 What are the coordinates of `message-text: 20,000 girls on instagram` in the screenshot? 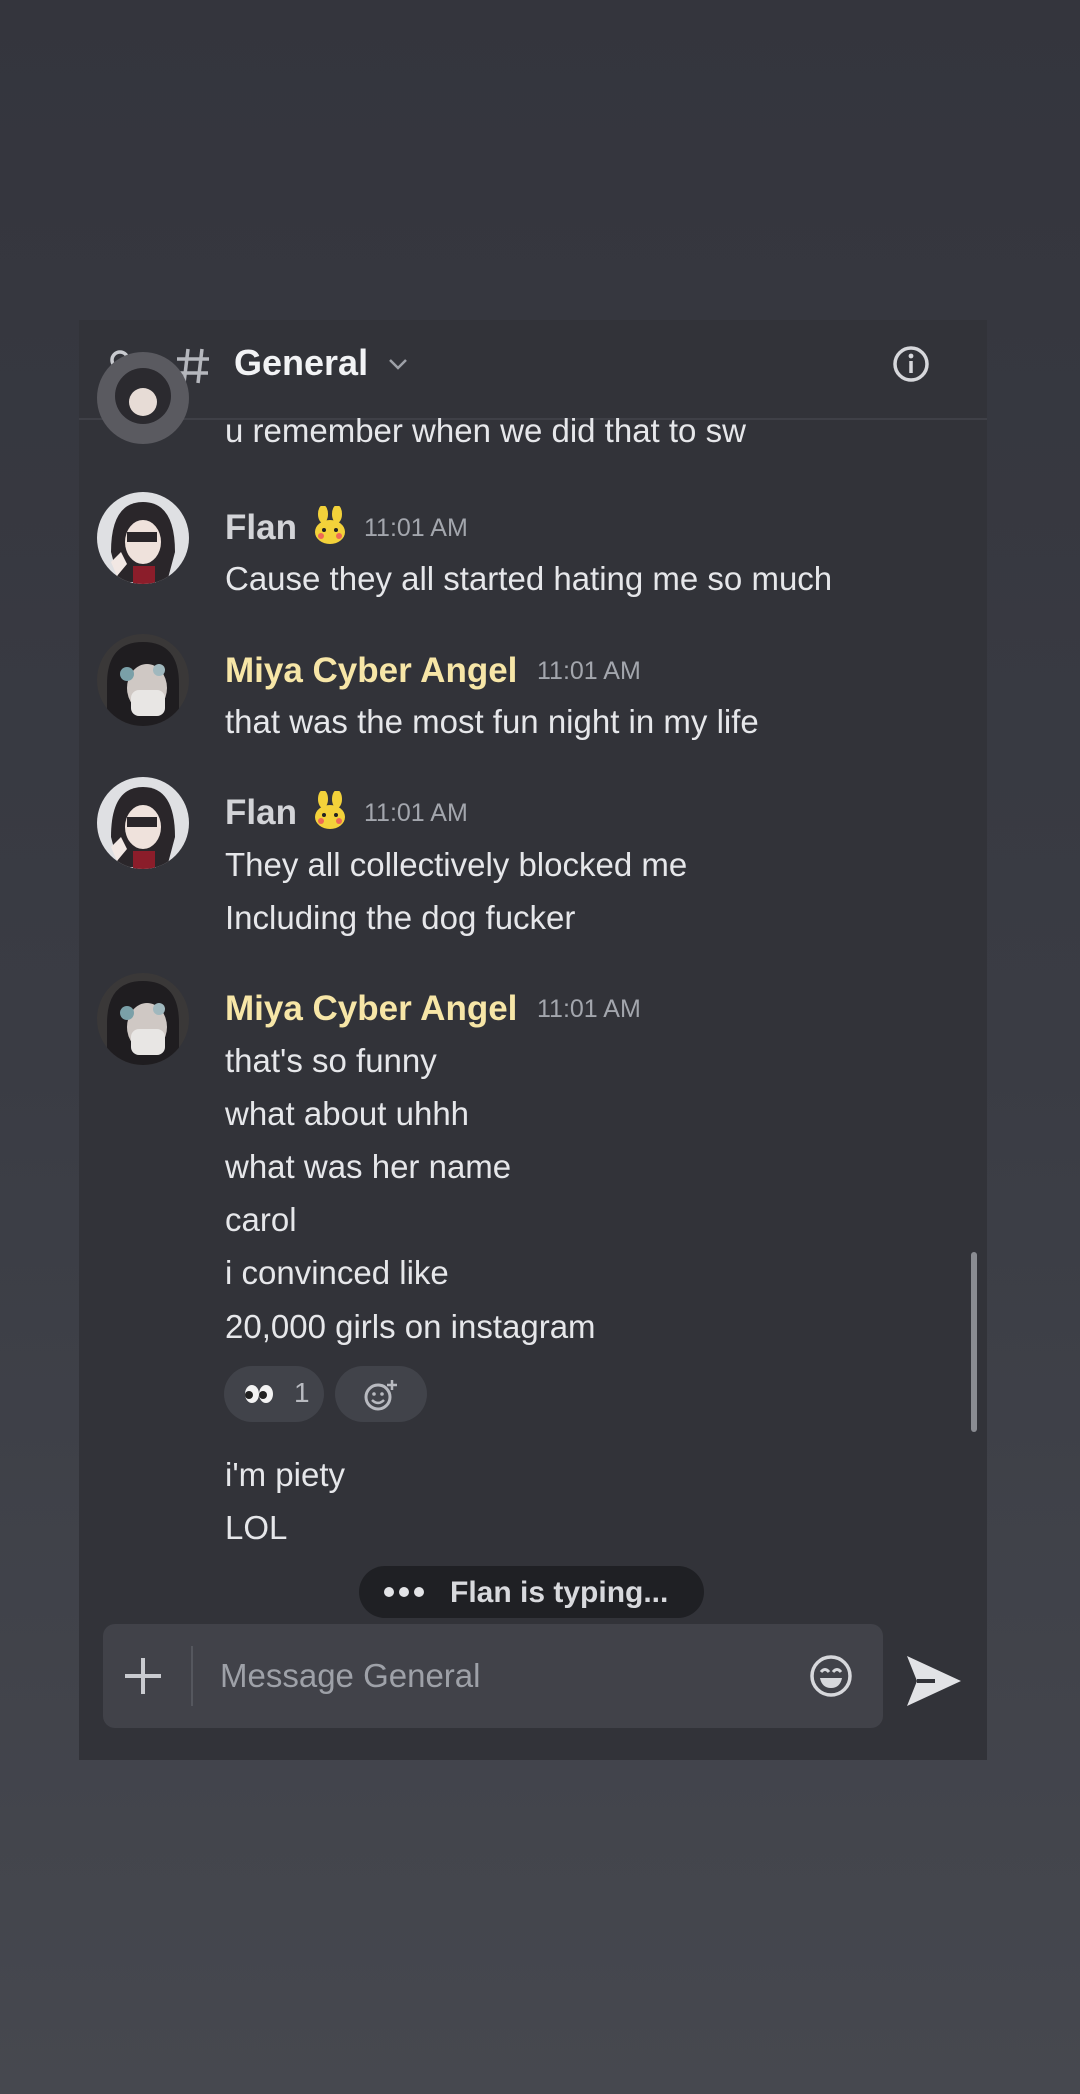 It's located at (410, 1326).